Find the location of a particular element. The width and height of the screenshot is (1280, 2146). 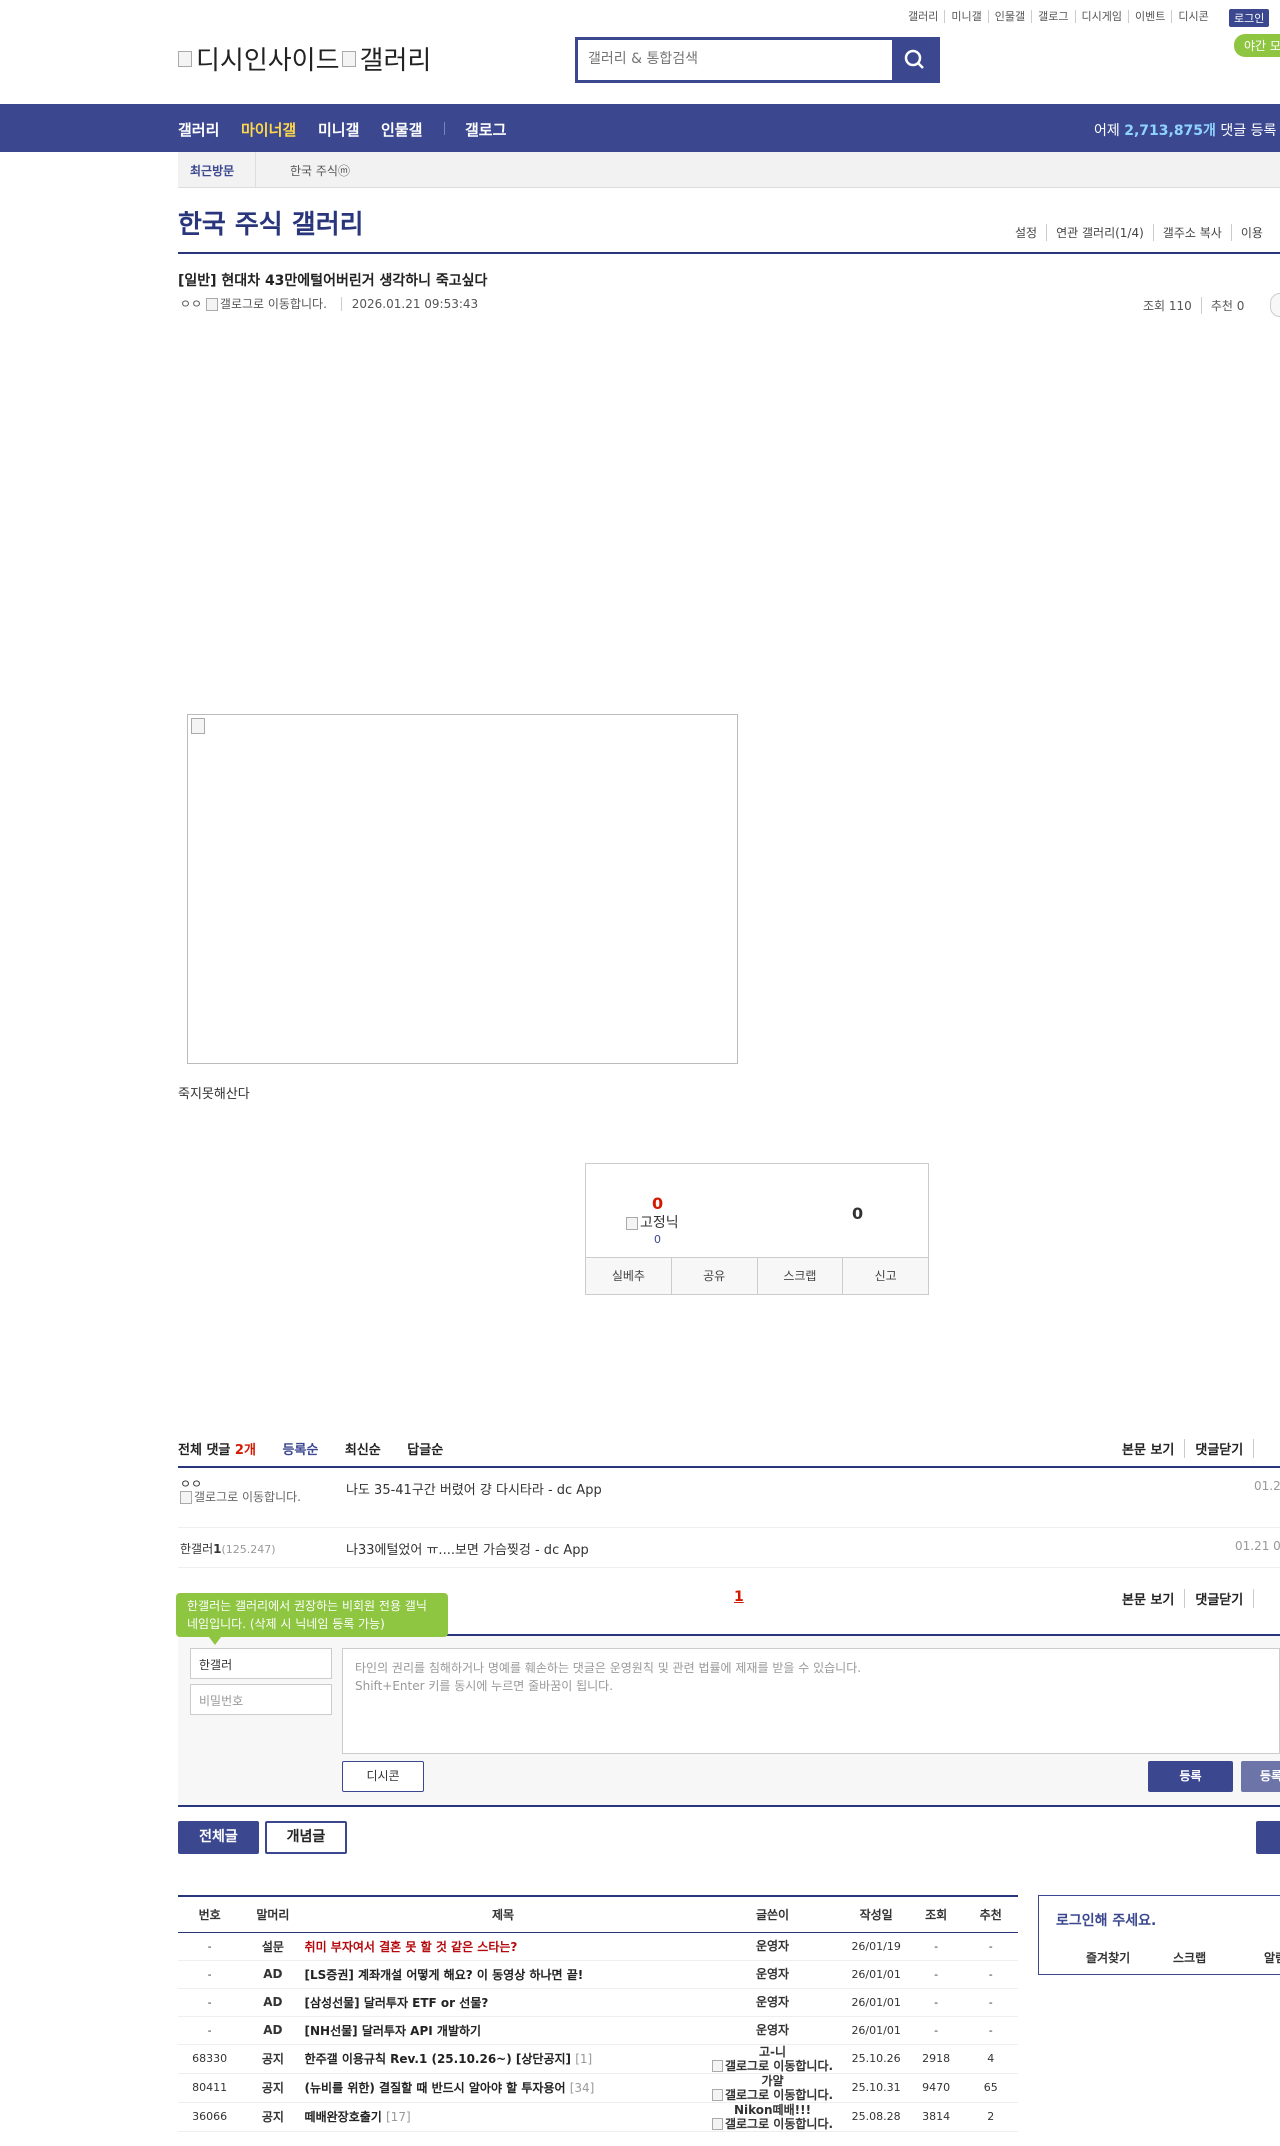

top-menu-persongal: 인물갤 is located at coordinates (1009, 16).